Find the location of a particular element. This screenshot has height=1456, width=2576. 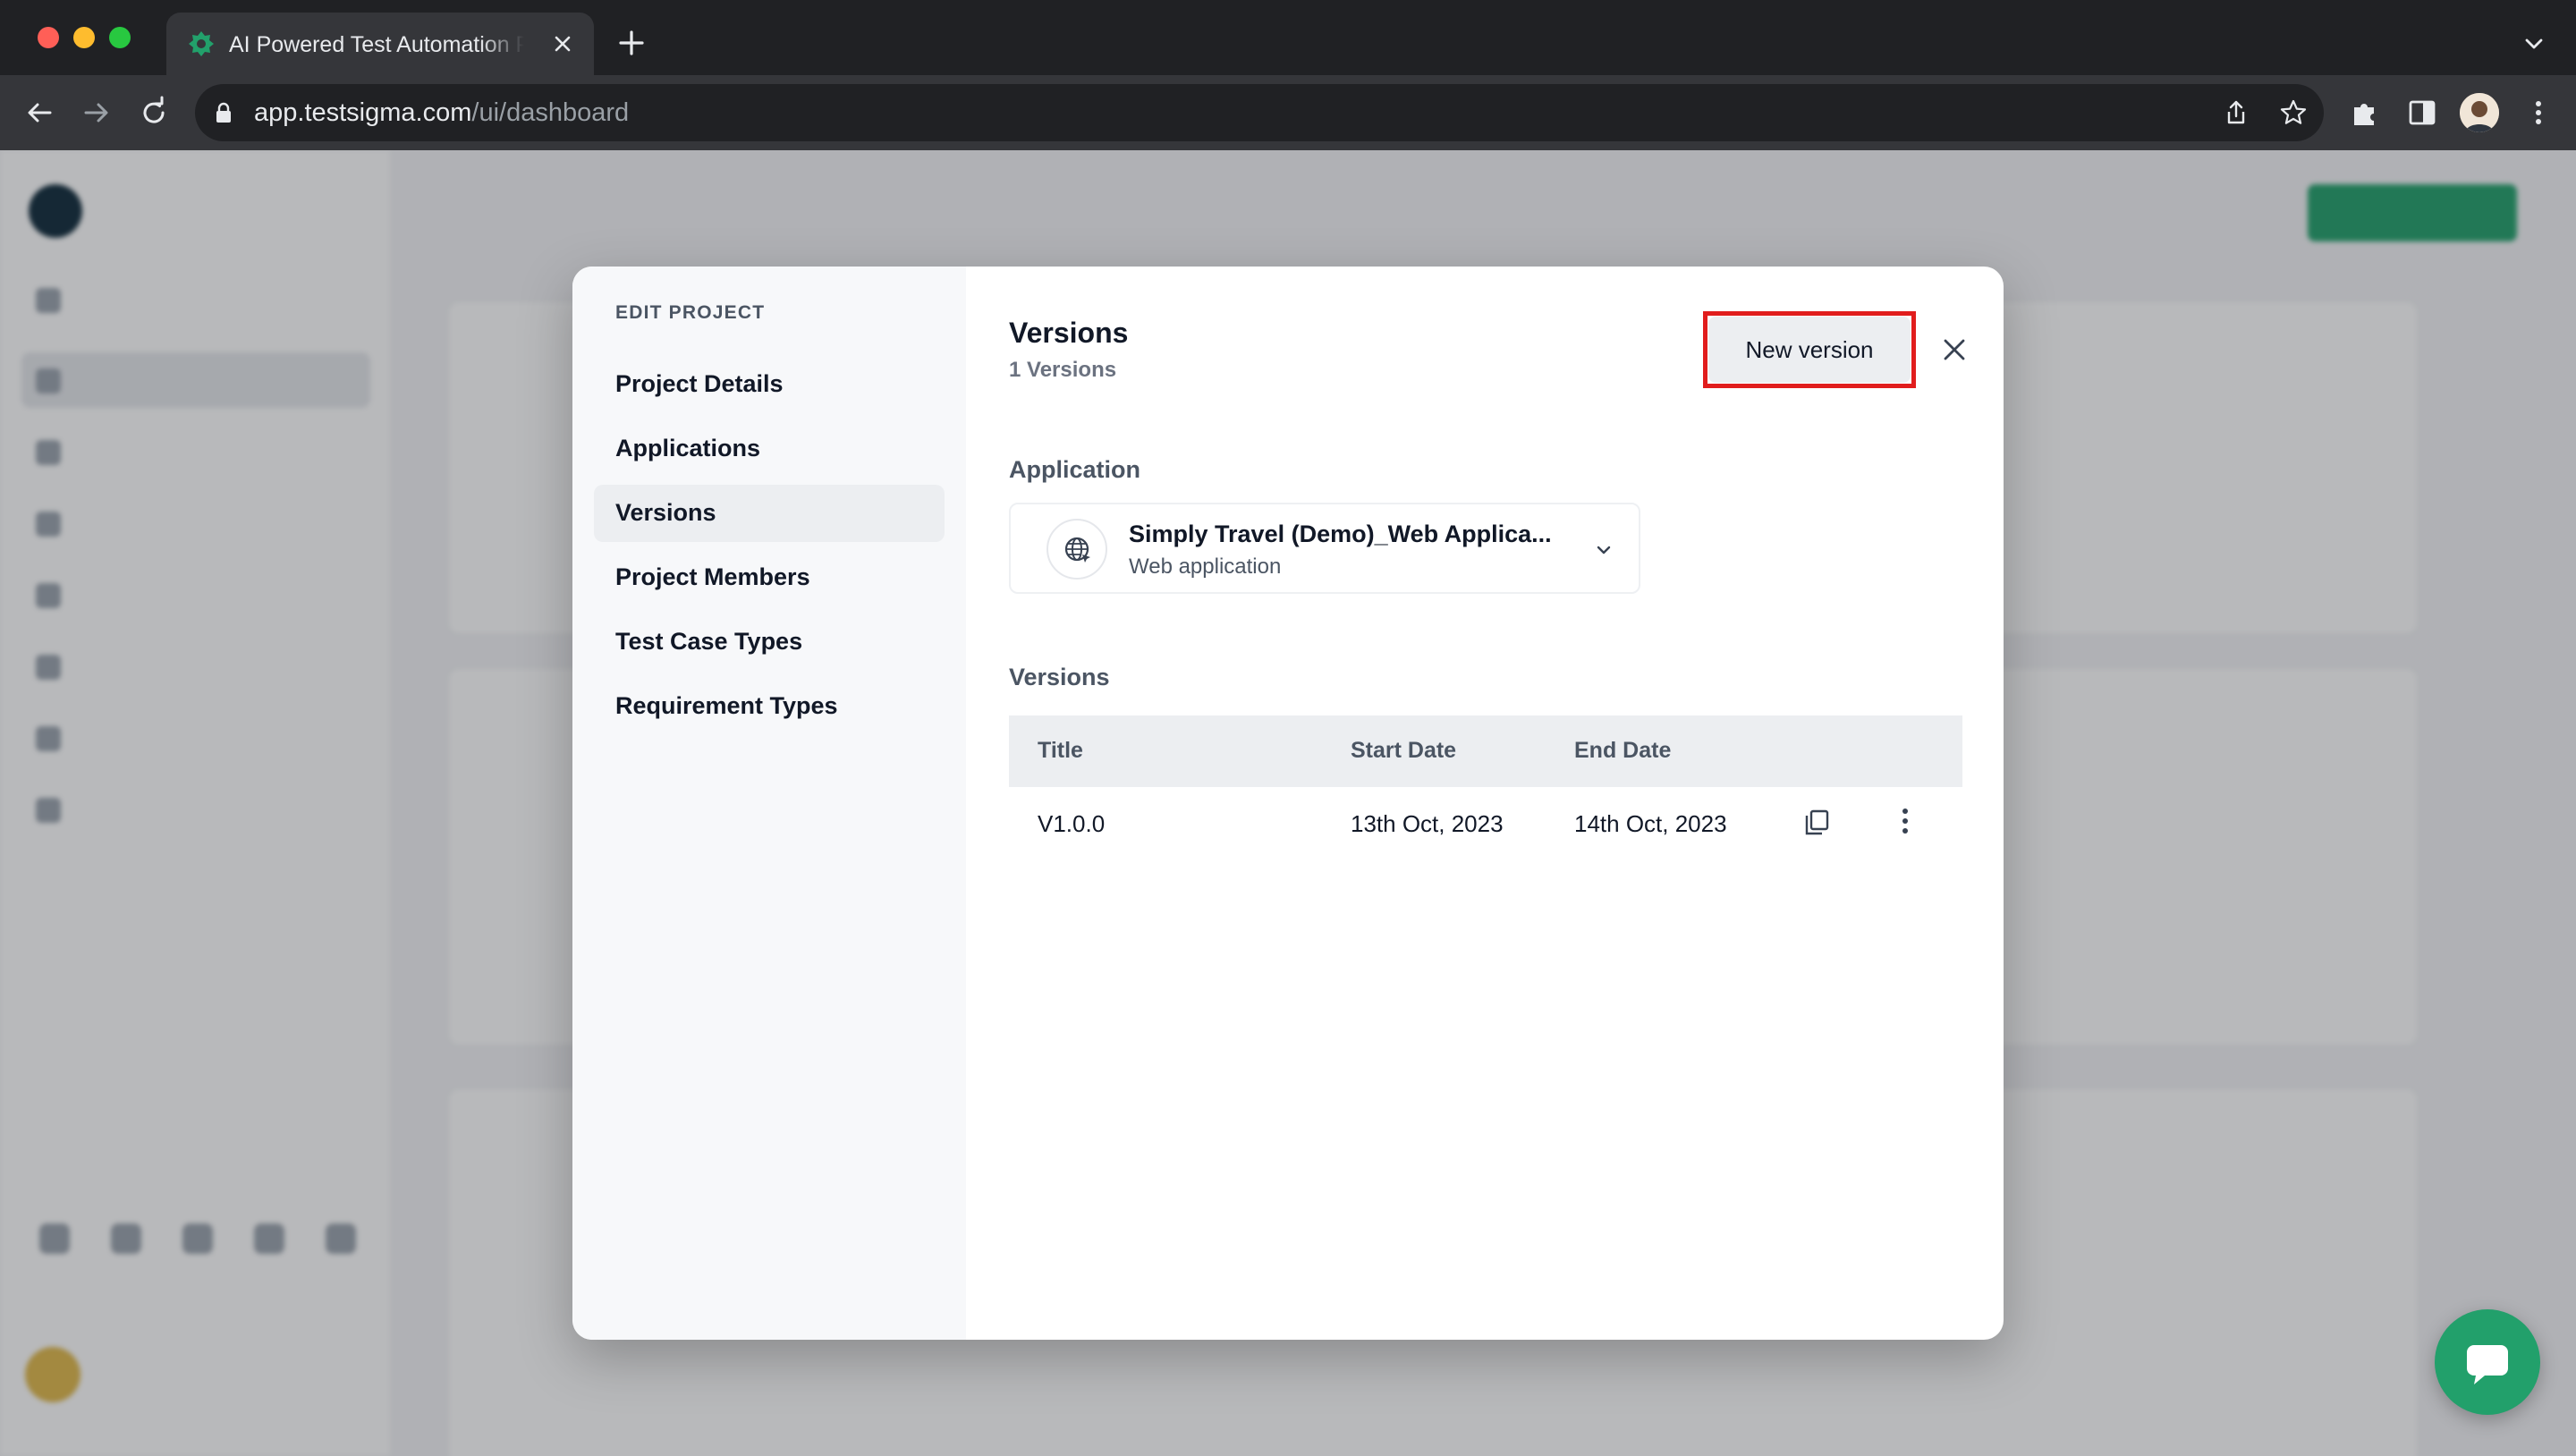

versions-count: 1 Versions is located at coordinates (1063, 370).